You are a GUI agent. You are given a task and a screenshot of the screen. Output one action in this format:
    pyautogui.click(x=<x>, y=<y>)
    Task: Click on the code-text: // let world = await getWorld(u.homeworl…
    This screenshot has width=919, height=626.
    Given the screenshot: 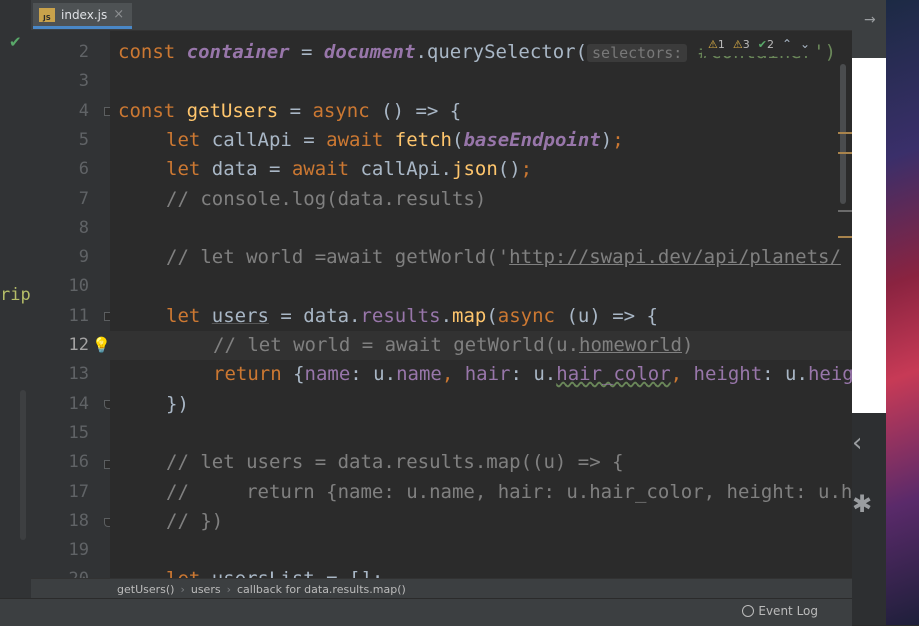 What is the action you would take?
    pyautogui.click(x=453, y=345)
    